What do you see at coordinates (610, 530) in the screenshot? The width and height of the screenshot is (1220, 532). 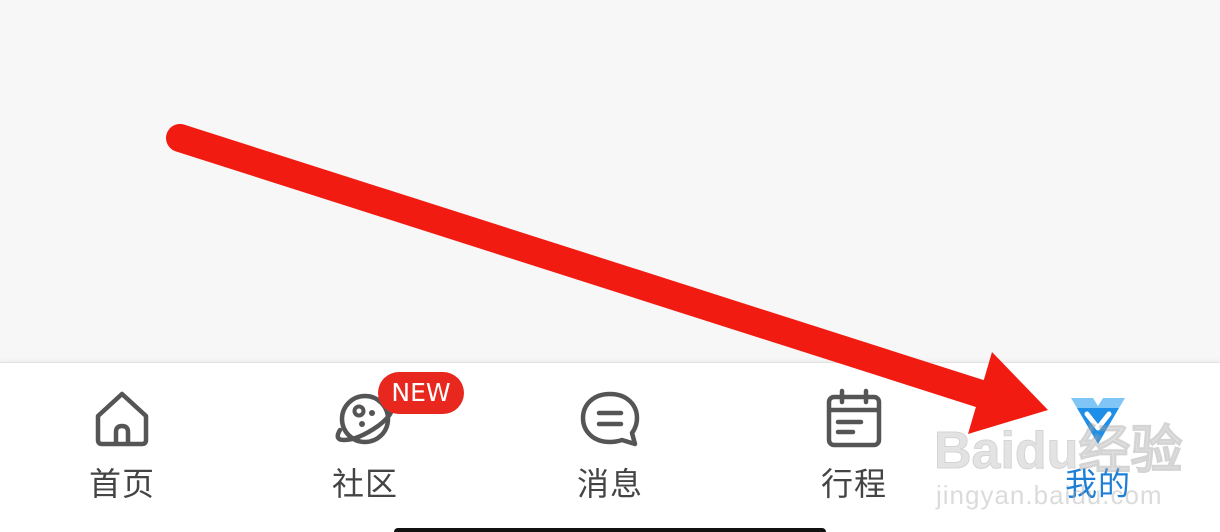 I see `home-indicator` at bounding box center [610, 530].